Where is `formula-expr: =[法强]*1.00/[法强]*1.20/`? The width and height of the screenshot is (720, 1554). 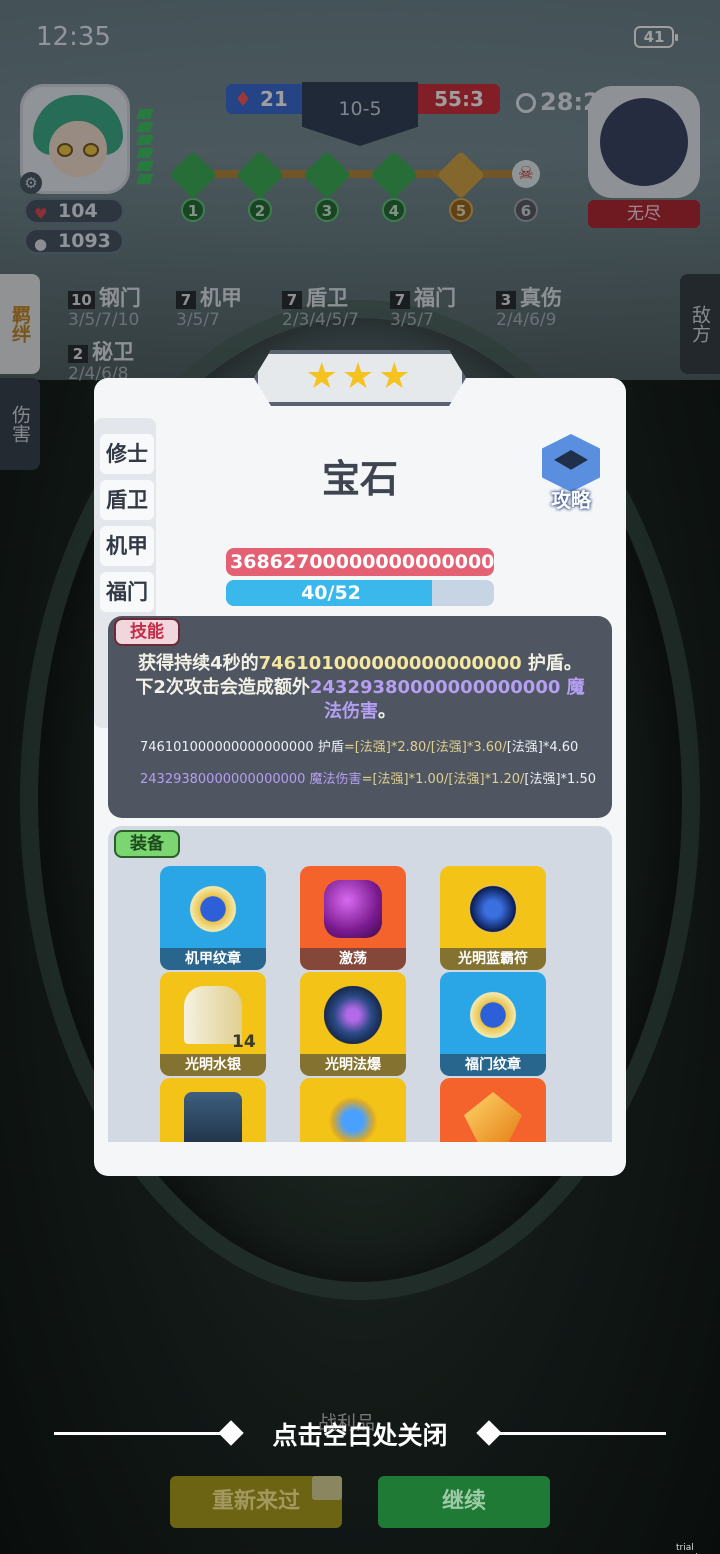
formula-expr: =[法强]*1.00/[法强]*1.20/ is located at coordinates (443, 779).